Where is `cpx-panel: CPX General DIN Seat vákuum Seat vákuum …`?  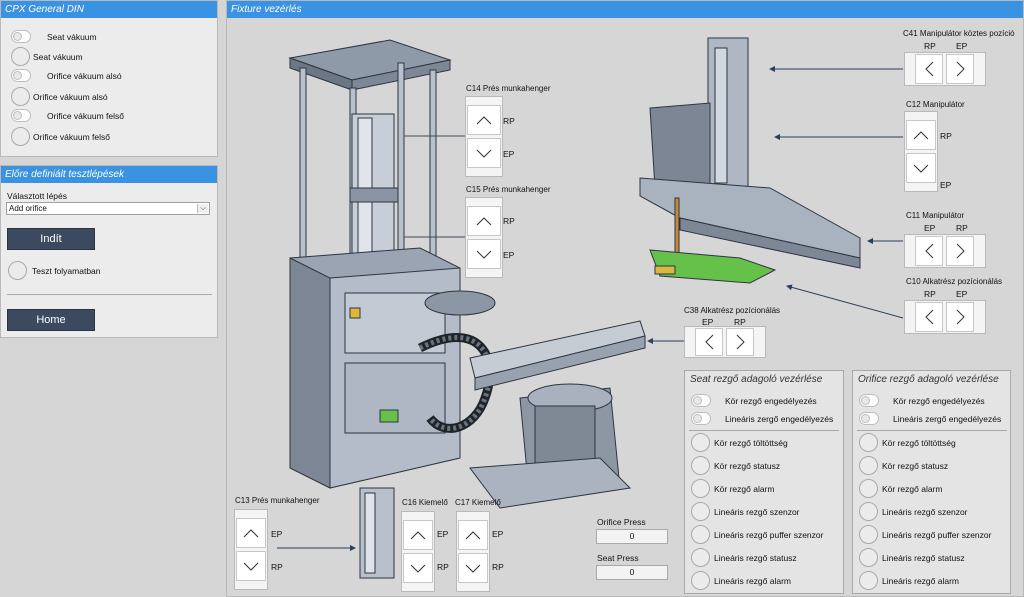
cpx-panel: CPX General DIN Seat vákuum Seat vákuum … is located at coordinates (109, 78).